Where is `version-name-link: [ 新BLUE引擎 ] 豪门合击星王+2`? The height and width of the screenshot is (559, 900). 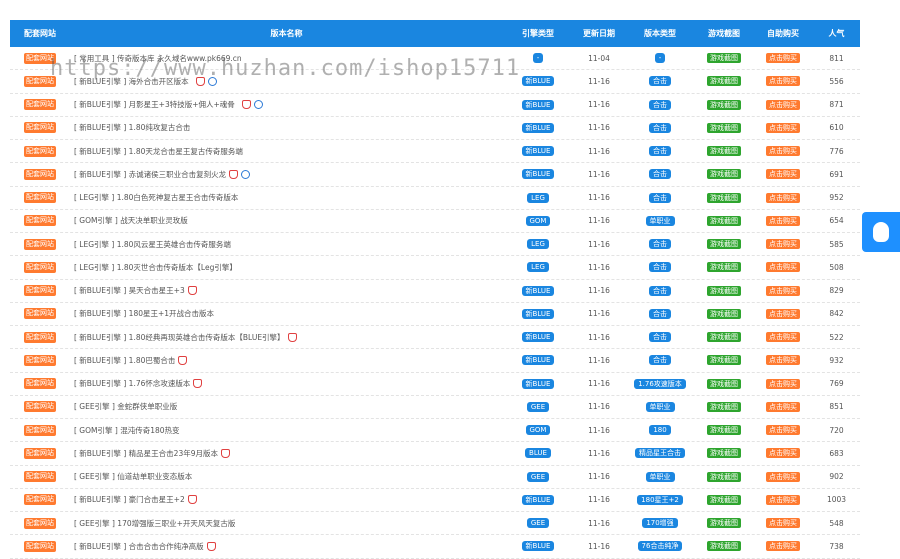 version-name-link: [ 新BLUE引擎 ] 豪门合击星王+2 is located at coordinates (129, 499).